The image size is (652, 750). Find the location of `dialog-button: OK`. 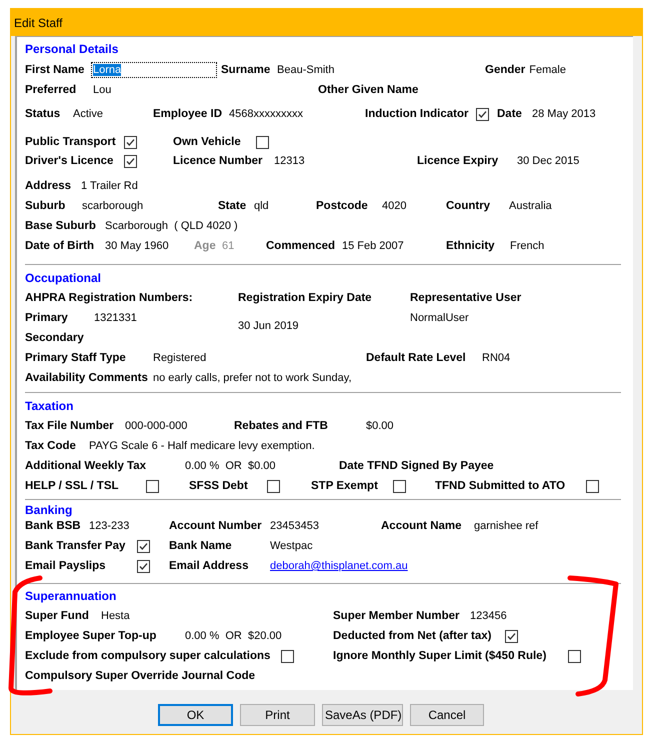

dialog-button: OK is located at coordinates (195, 715).